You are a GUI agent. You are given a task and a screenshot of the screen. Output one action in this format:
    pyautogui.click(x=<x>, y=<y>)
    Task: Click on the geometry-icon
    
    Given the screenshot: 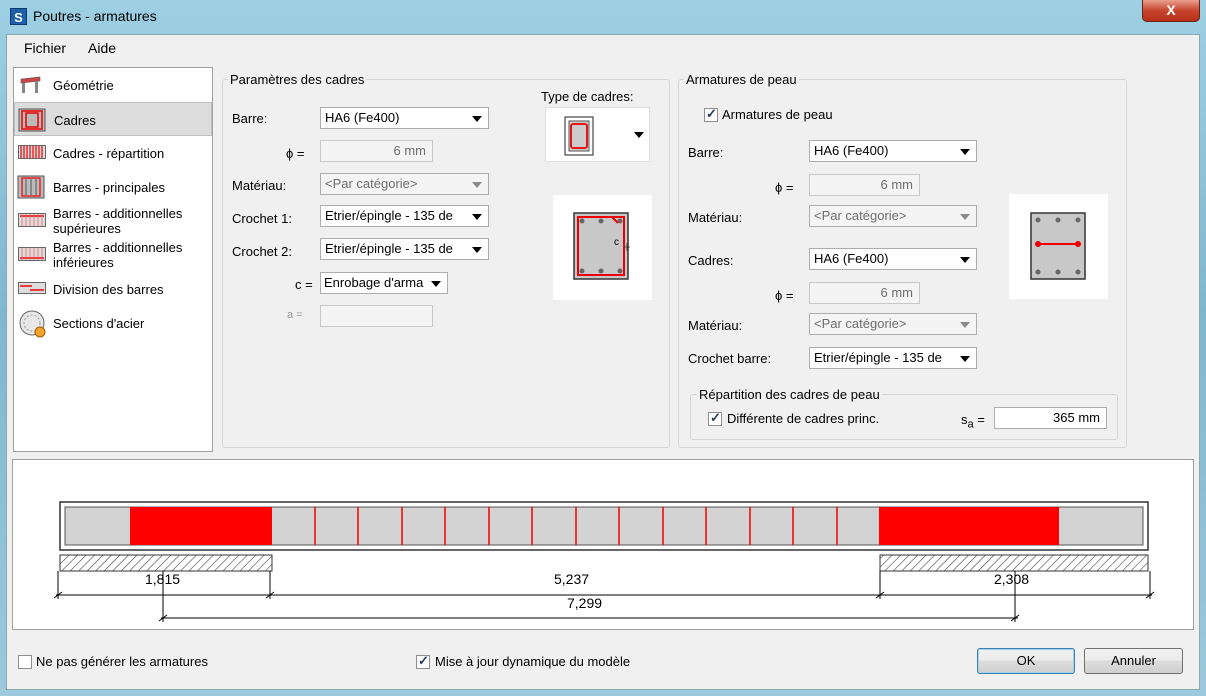 What is the action you would take?
    pyautogui.click(x=30, y=84)
    